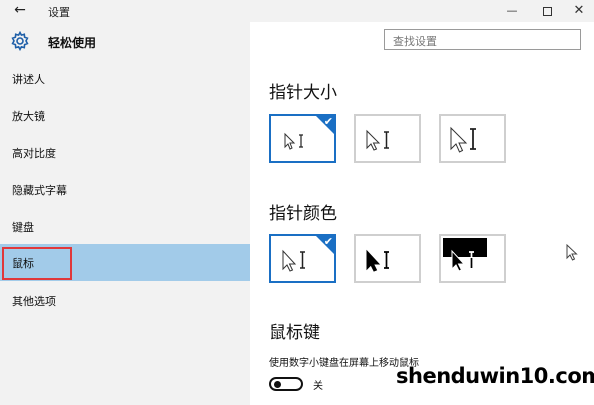 The height and width of the screenshot is (405, 594). Describe the element at coordinates (125, 152) in the screenshot. I see `sidebar-item-high-contrast: 高对比度` at that location.